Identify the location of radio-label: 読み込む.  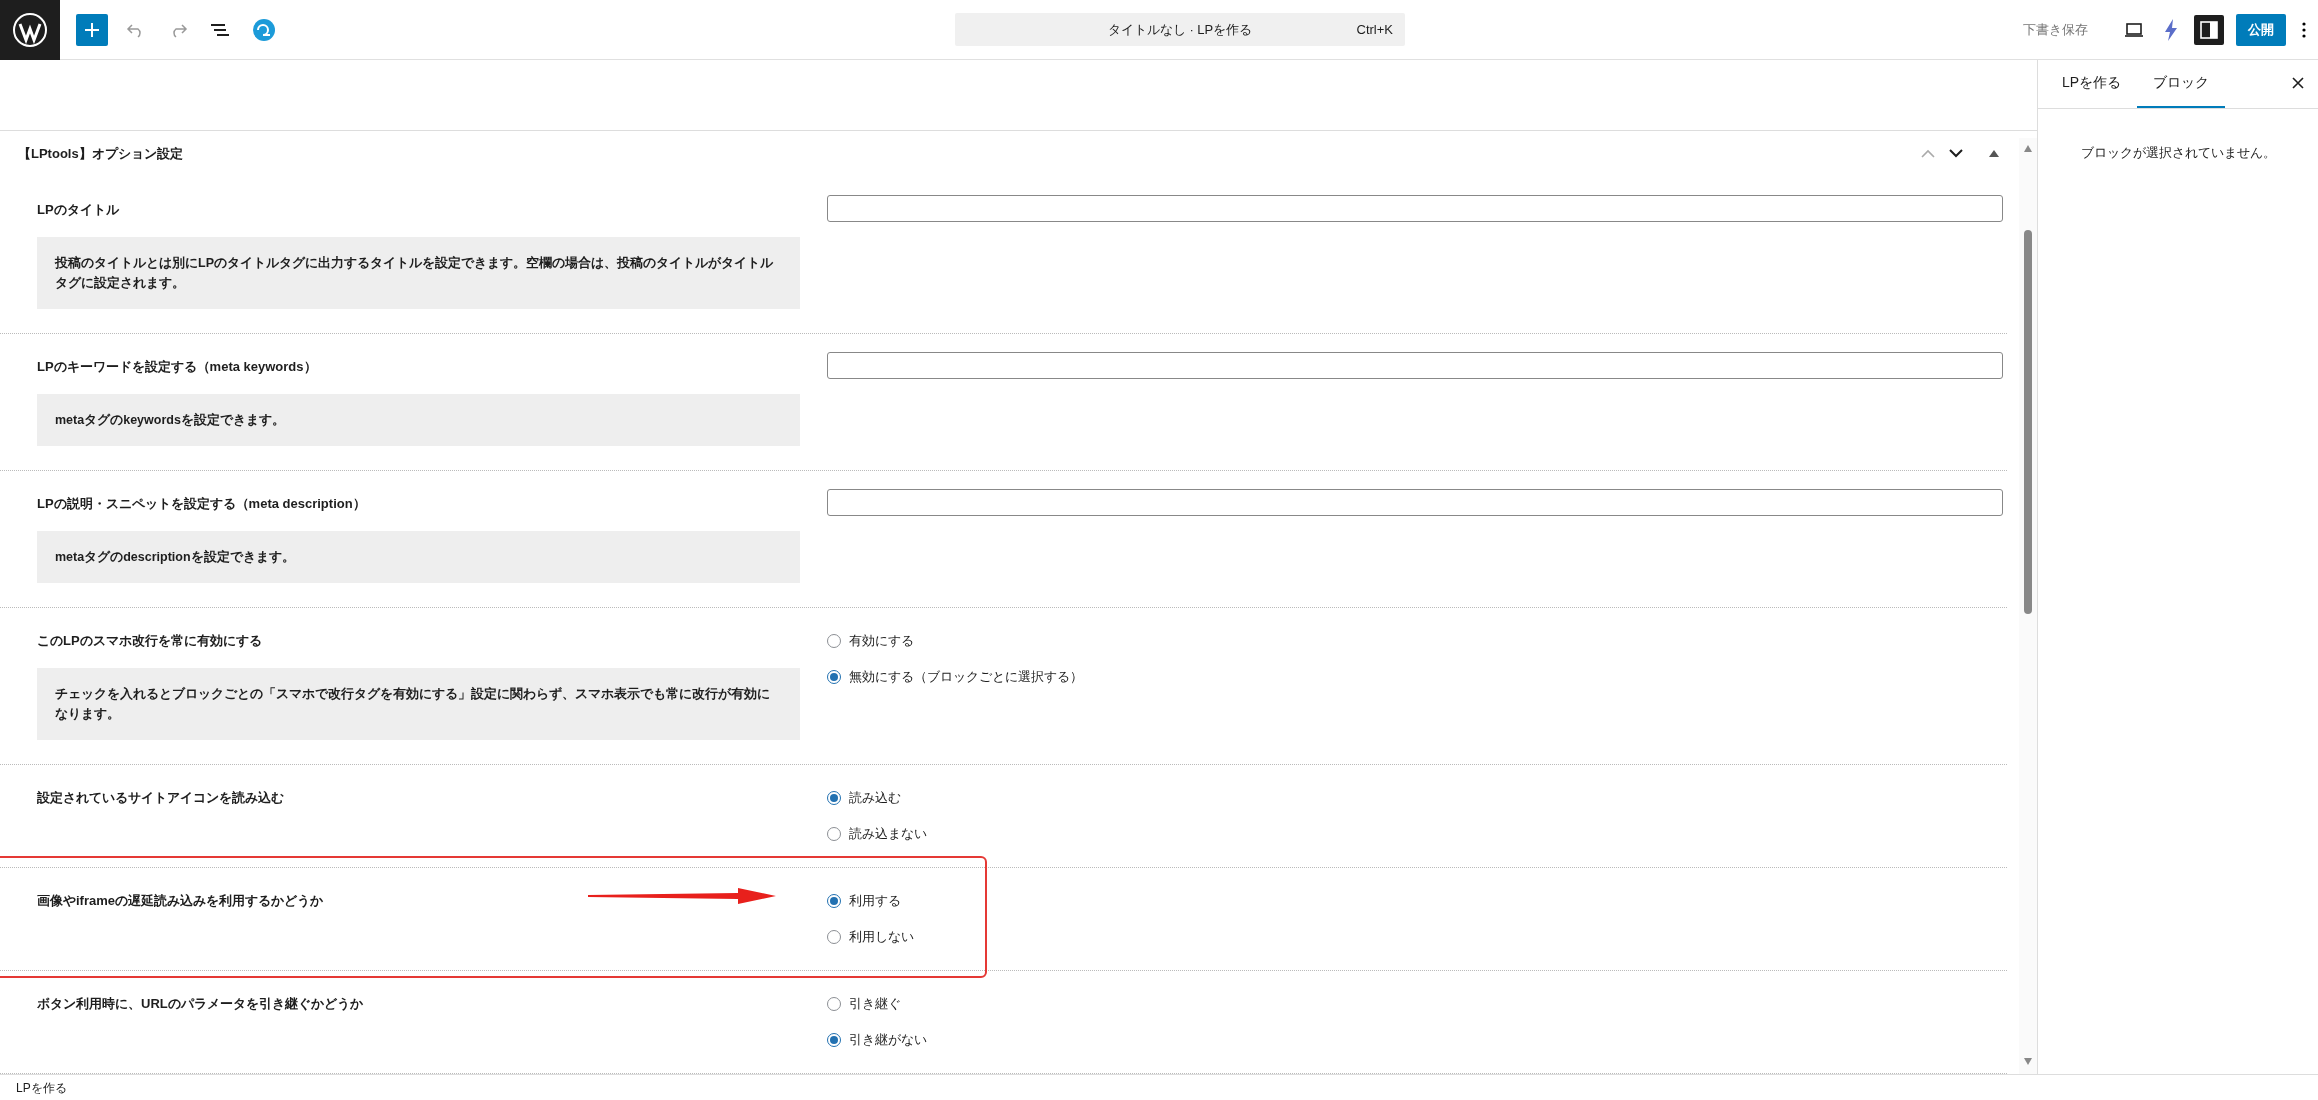
(875, 798).